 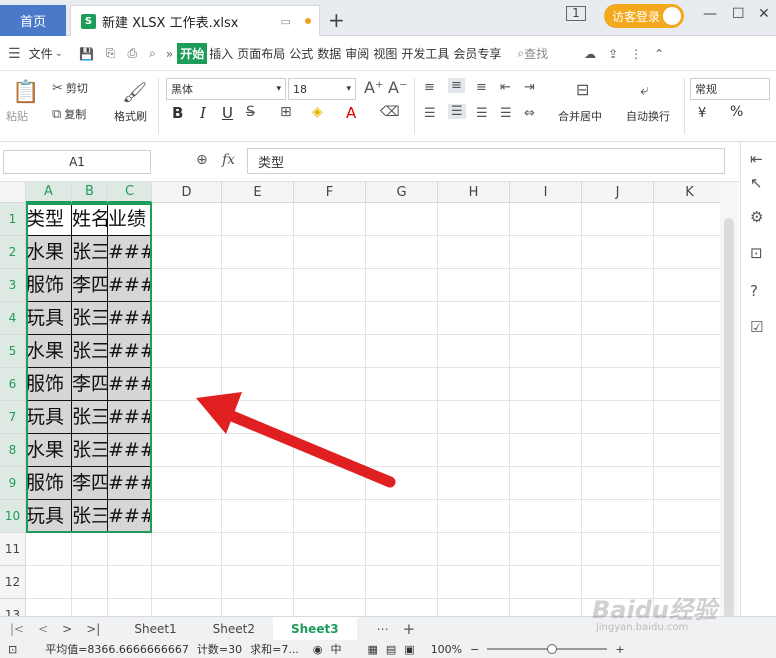 I want to click on cell-e10, so click(x=258, y=516).